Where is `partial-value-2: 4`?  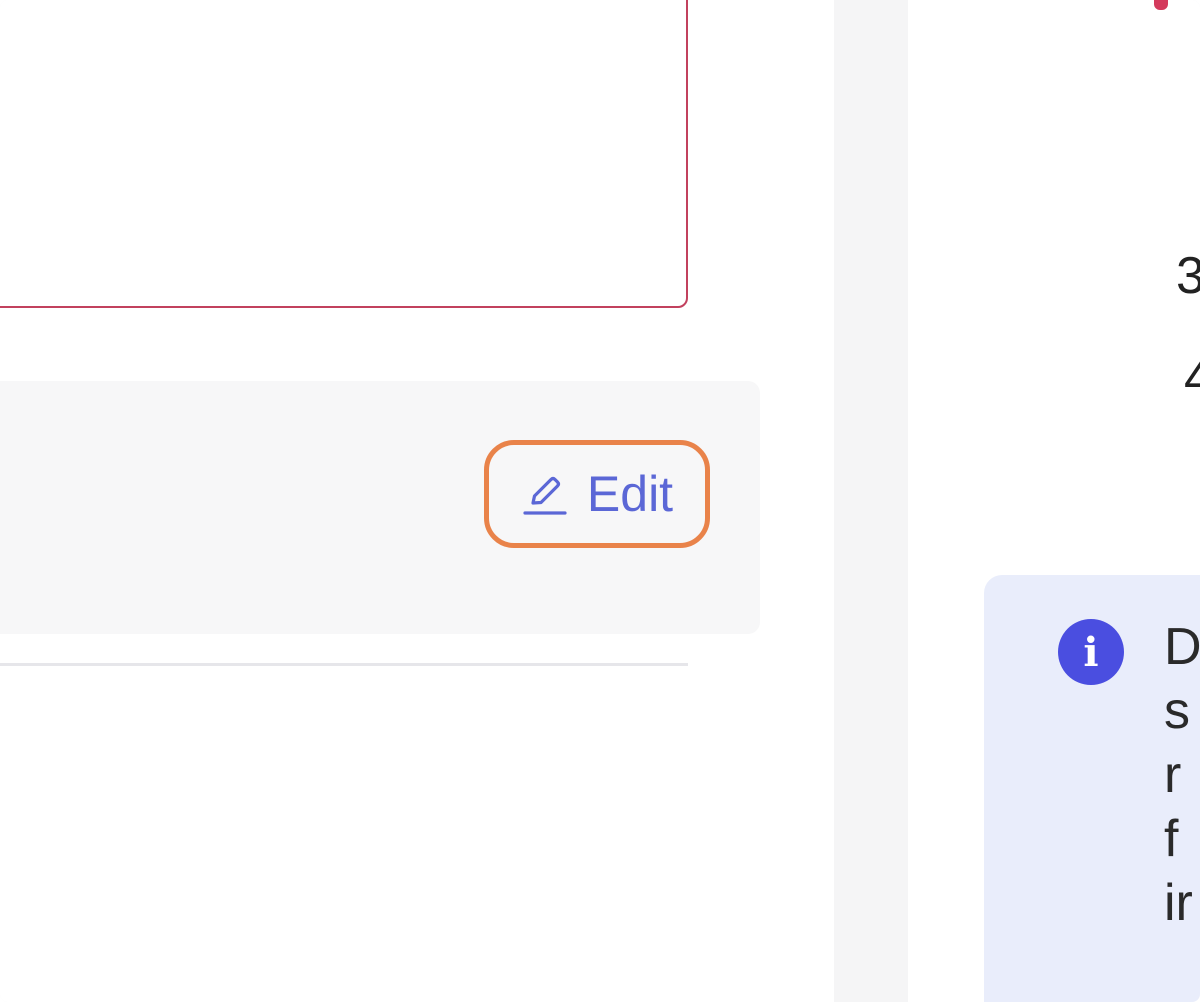
partial-value-2: 4 is located at coordinates (1192, 378).